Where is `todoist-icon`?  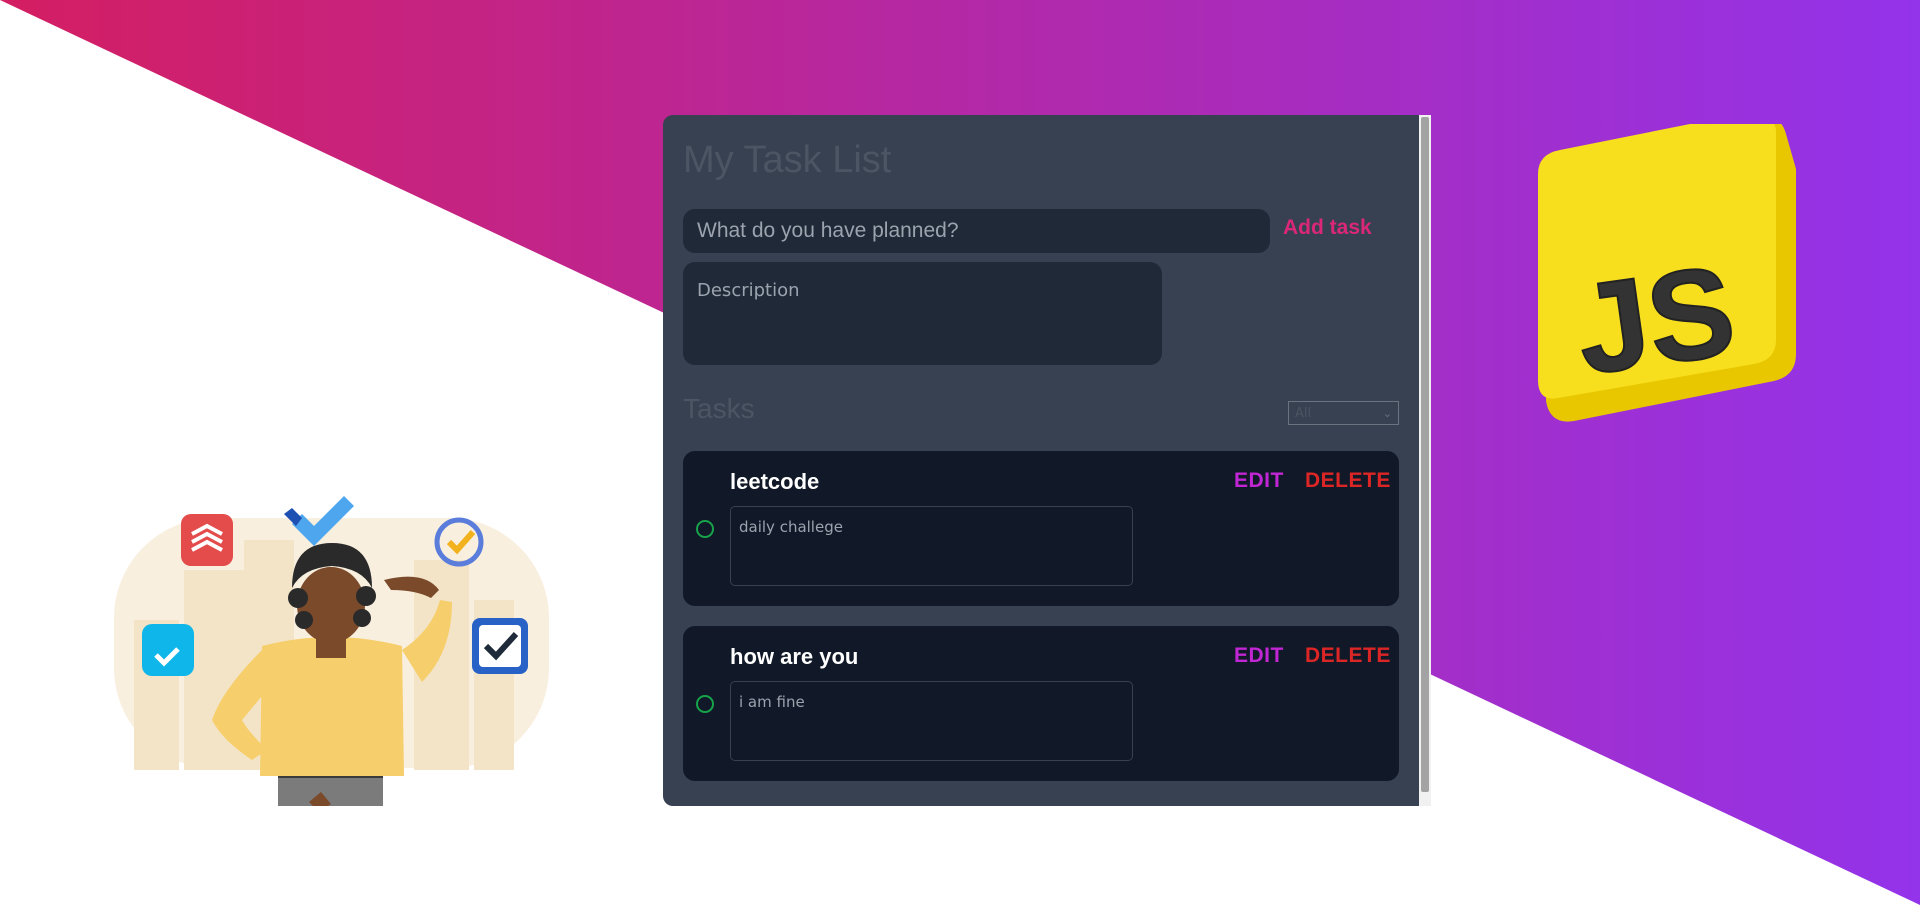 todoist-icon is located at coordinates (207, 540).